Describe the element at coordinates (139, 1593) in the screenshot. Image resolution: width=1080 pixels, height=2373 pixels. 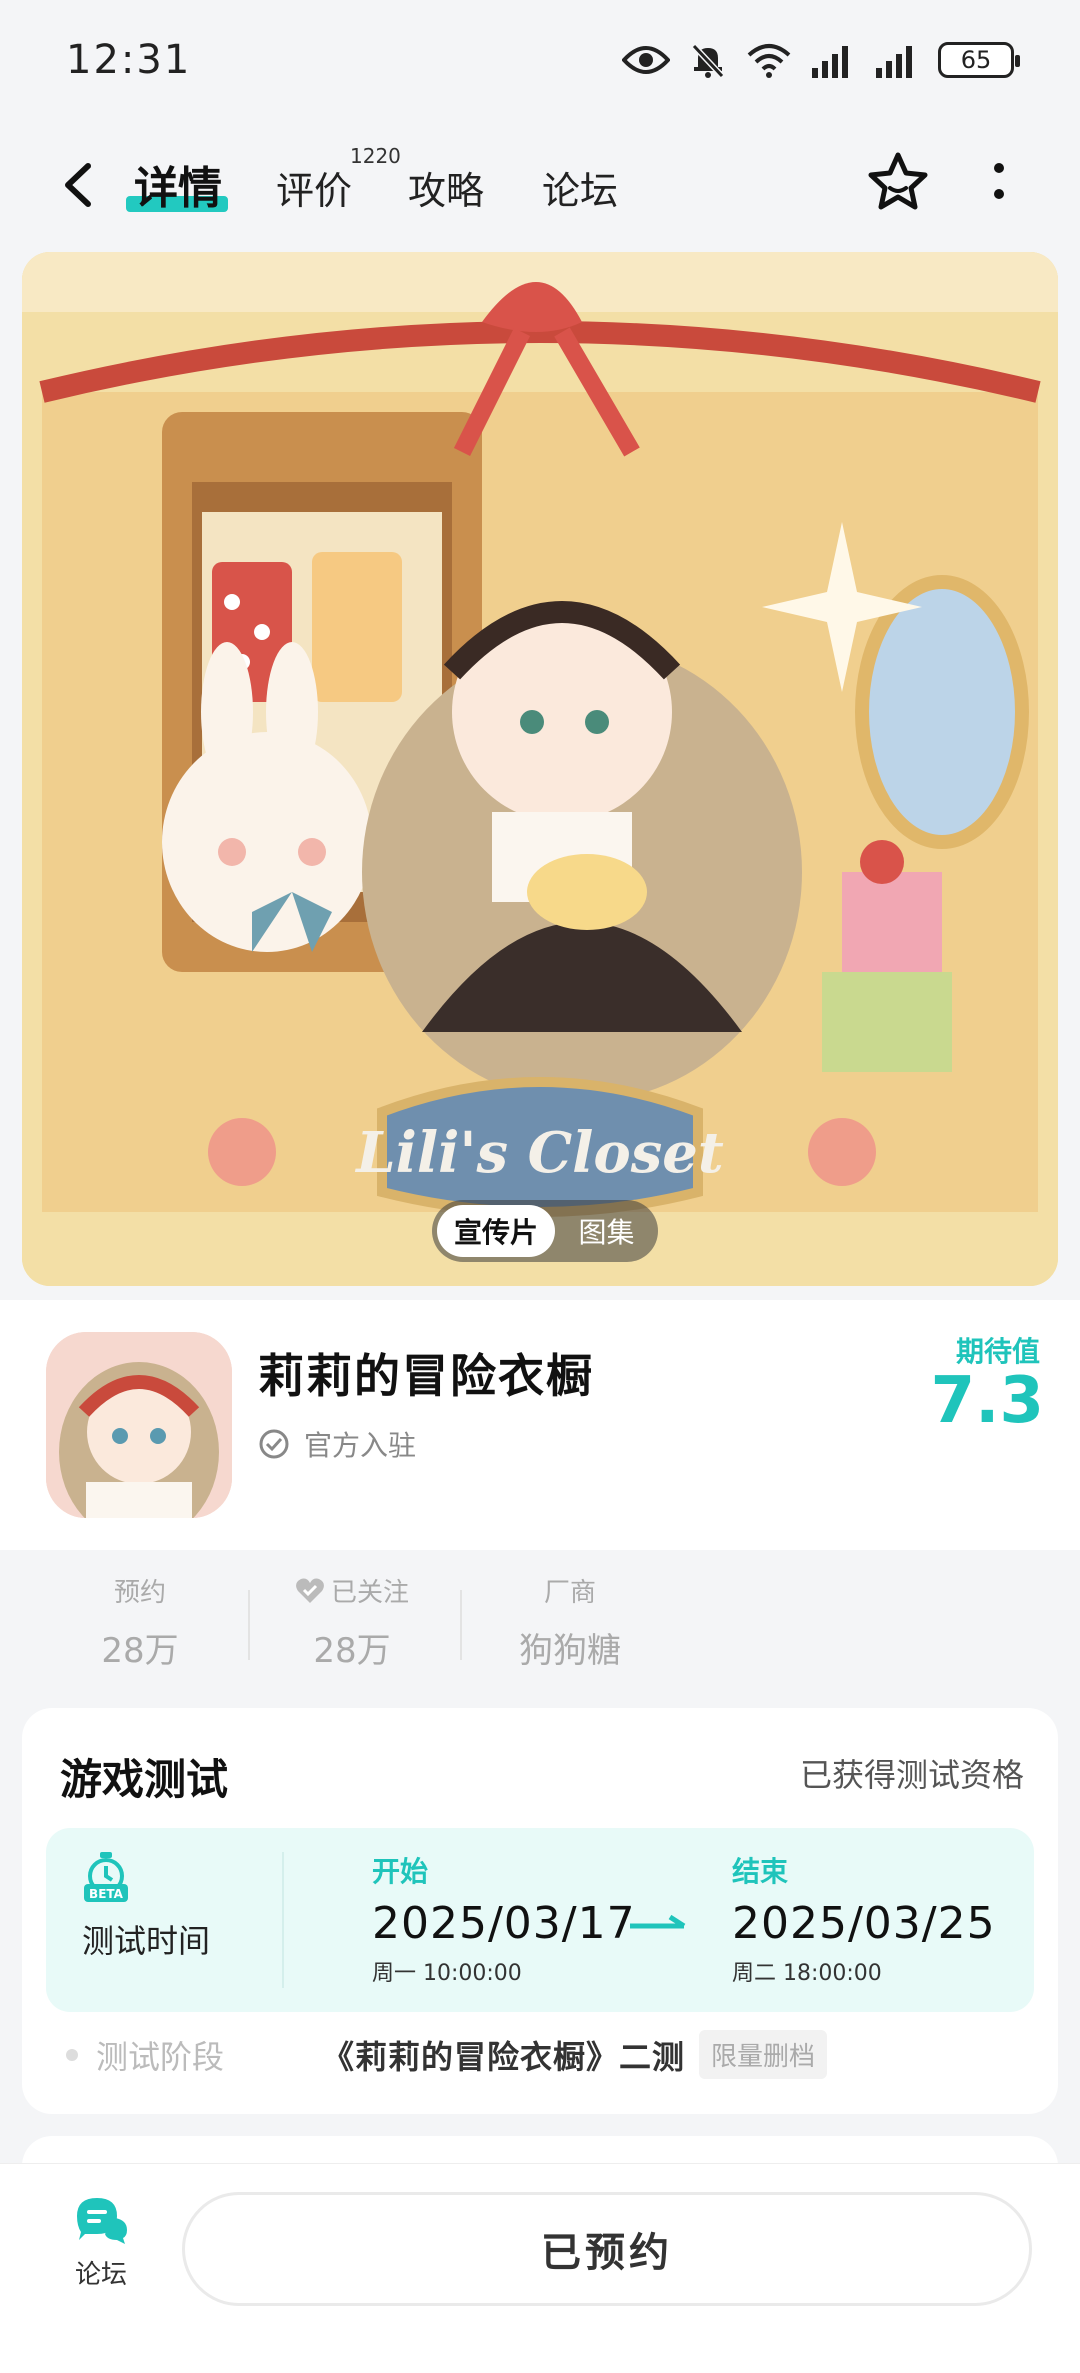
I see `stat-label: 预约` at that location.